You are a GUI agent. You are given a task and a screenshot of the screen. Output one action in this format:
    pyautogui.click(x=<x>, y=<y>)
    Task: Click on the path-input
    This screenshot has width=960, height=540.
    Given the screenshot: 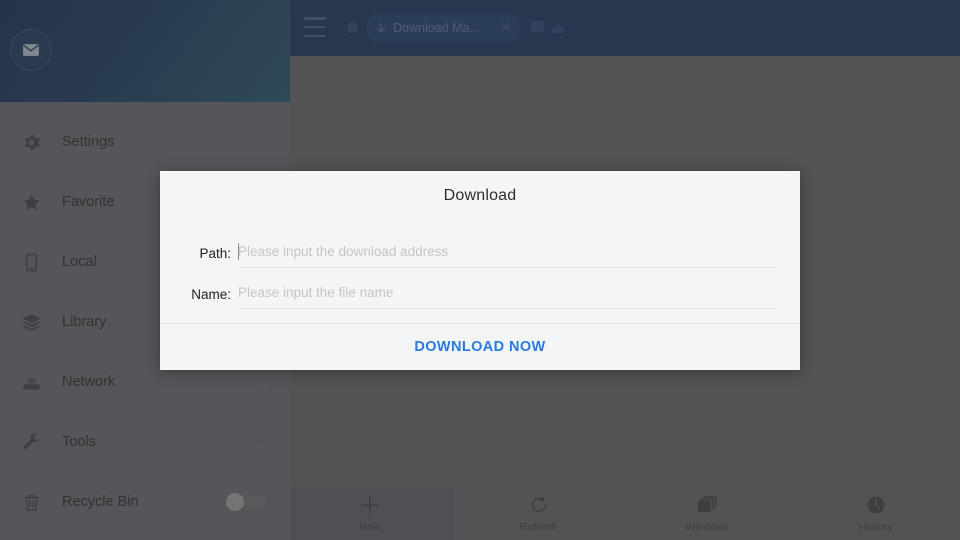 What is the action you would take?
    pyautogui.click(x=508, y=251)
    